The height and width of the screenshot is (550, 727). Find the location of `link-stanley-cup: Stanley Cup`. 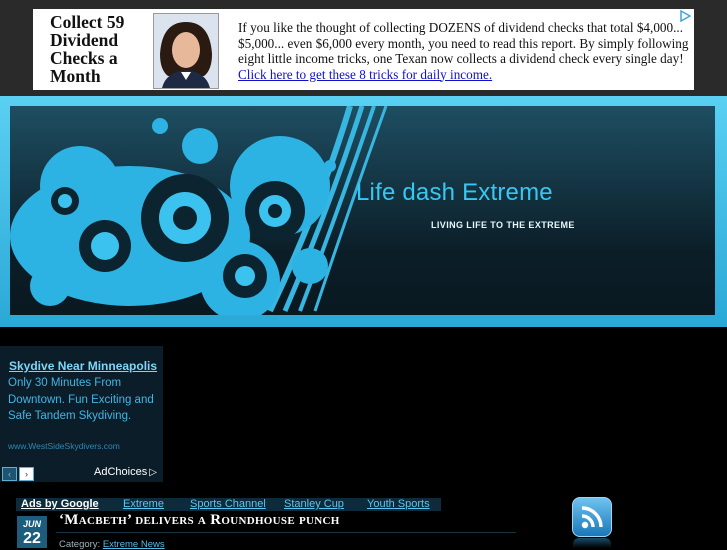

link-stanley-cup: Stanley Cup is located at coordinates (314, 504).